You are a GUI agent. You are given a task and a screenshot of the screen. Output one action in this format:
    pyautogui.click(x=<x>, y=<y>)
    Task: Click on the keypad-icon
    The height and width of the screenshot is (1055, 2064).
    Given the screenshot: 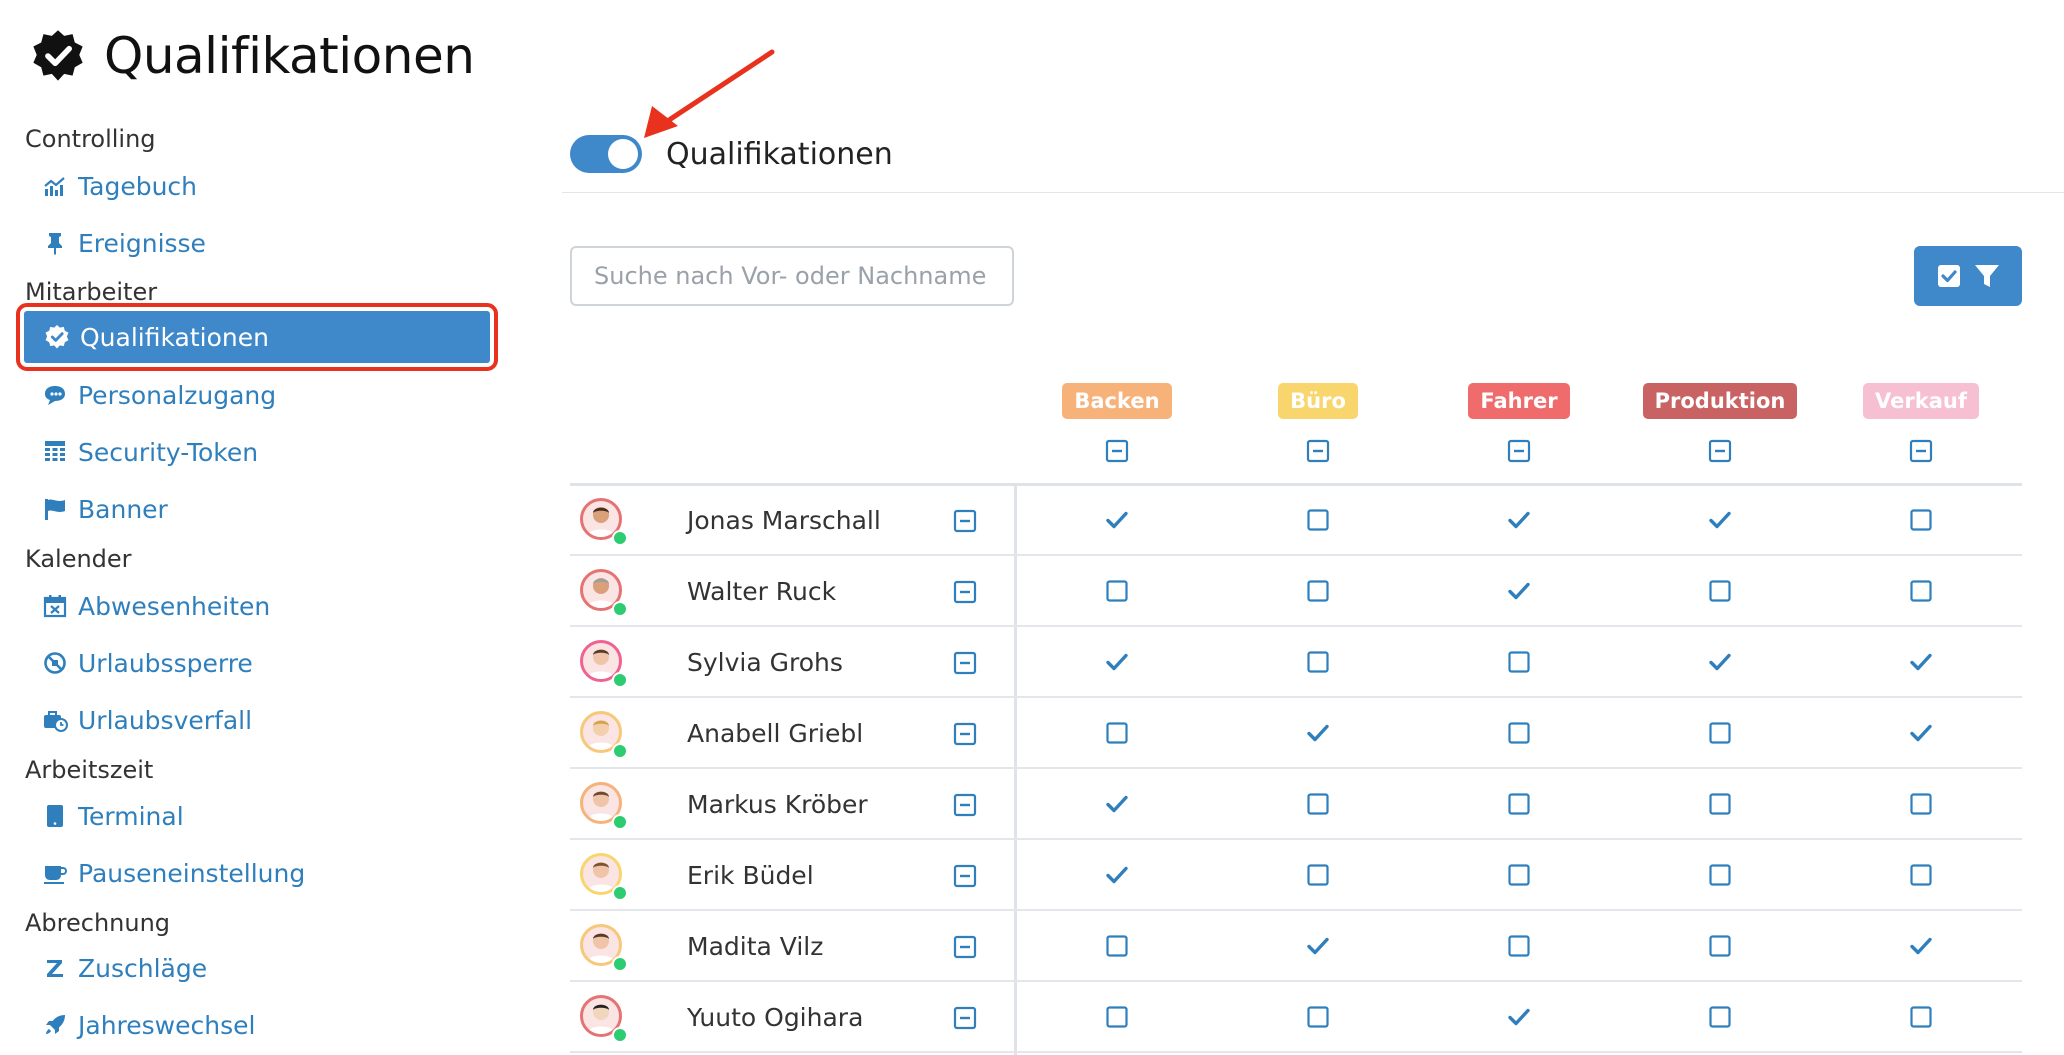 What is the action you would take?
    pyautogui.click(x=55, y=452)
    